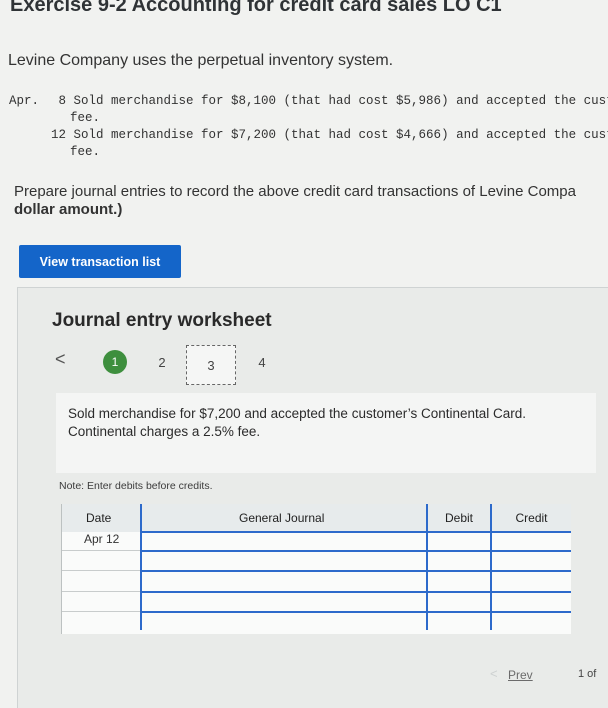 The height and width of the screenshot is (708, 608). Describe the element at coordinates (531, 518) in the screenshot. I see `column-header-credit: Credit` at that location.